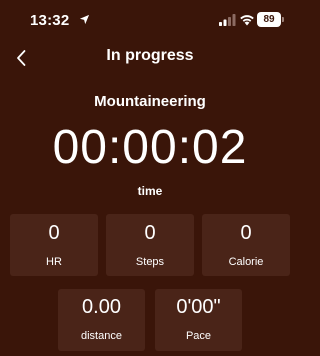 The width and height of the screenshot is (320, 356). What do you see at coordinates (150, 20) in the screenshot?
I see `status-bar: 13:32 89` at bounding box center [150, 20].